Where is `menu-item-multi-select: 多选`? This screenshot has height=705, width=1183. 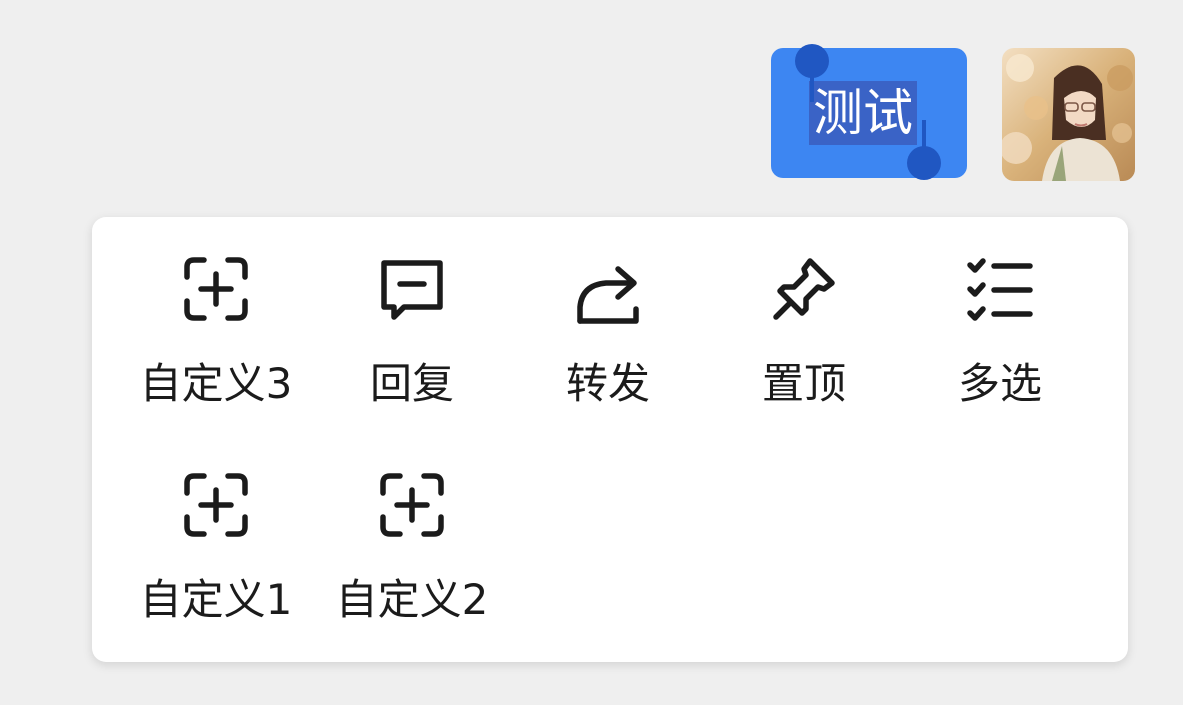
menu-item-multi-select: 多选 is located at coordinates (1000, 317).